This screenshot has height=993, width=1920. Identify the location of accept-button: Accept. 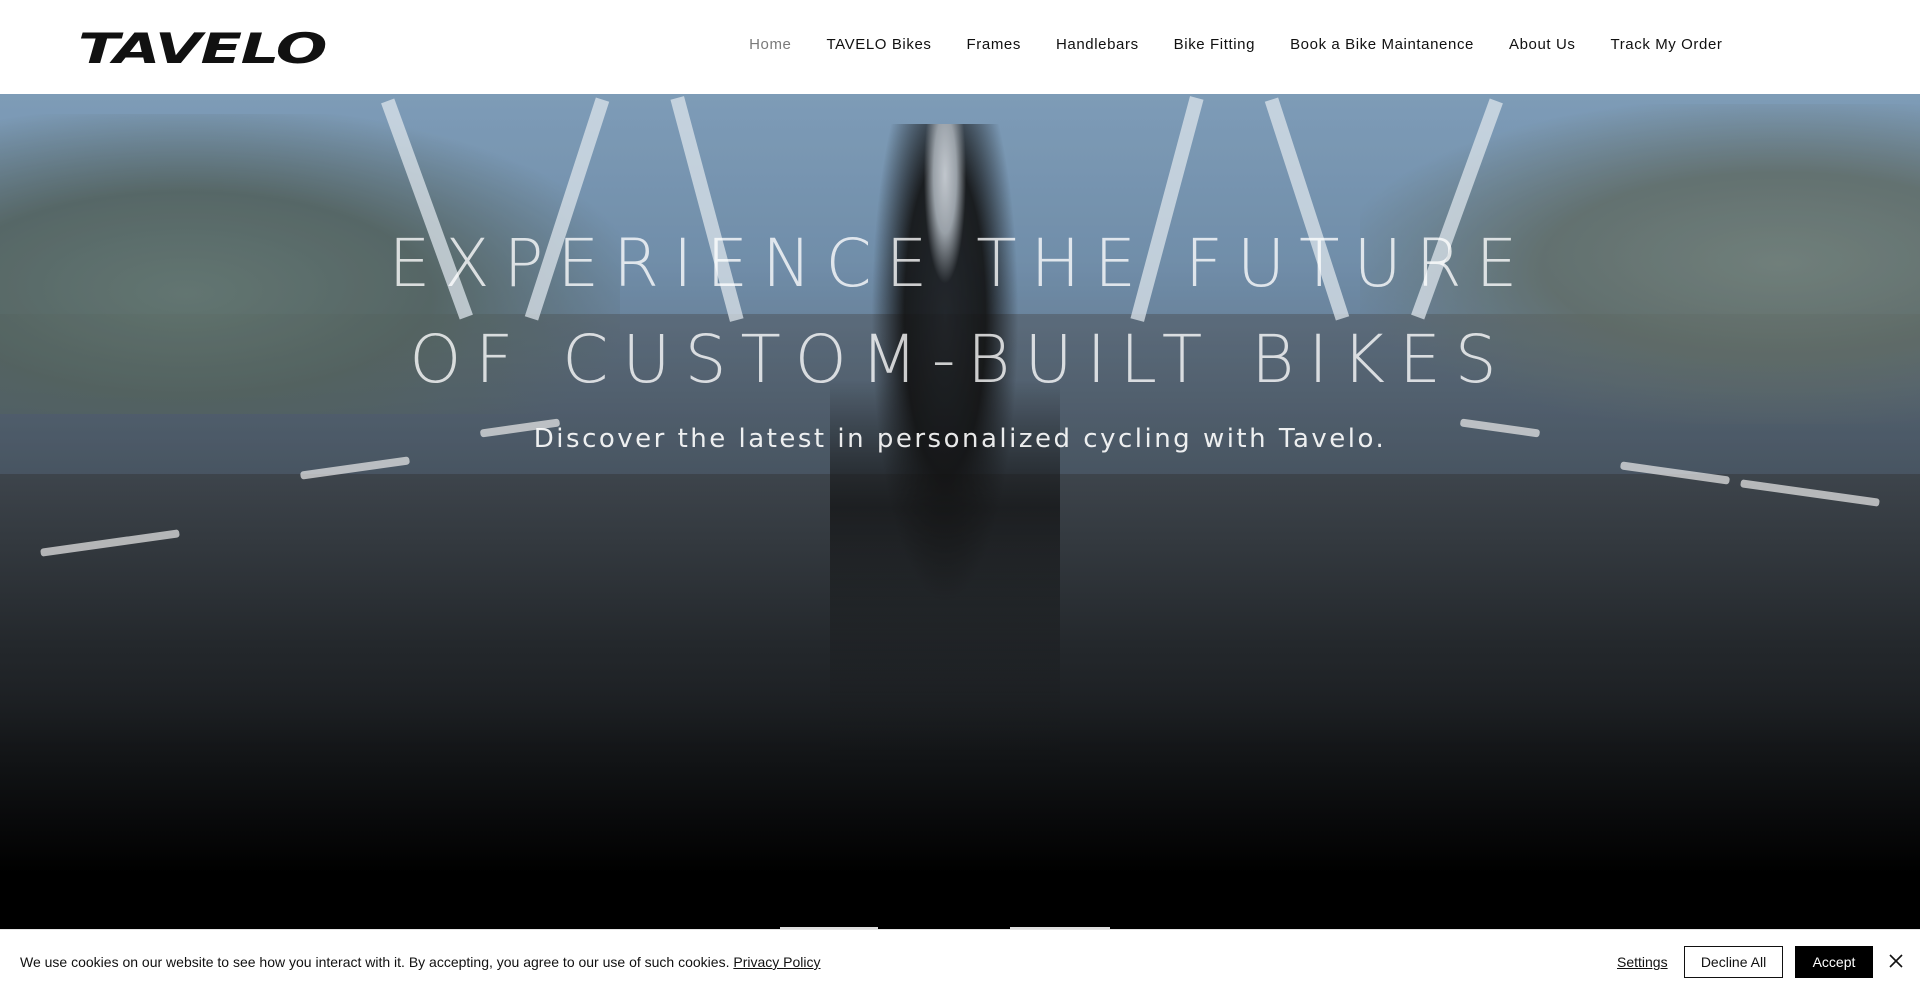
(1834, 962).